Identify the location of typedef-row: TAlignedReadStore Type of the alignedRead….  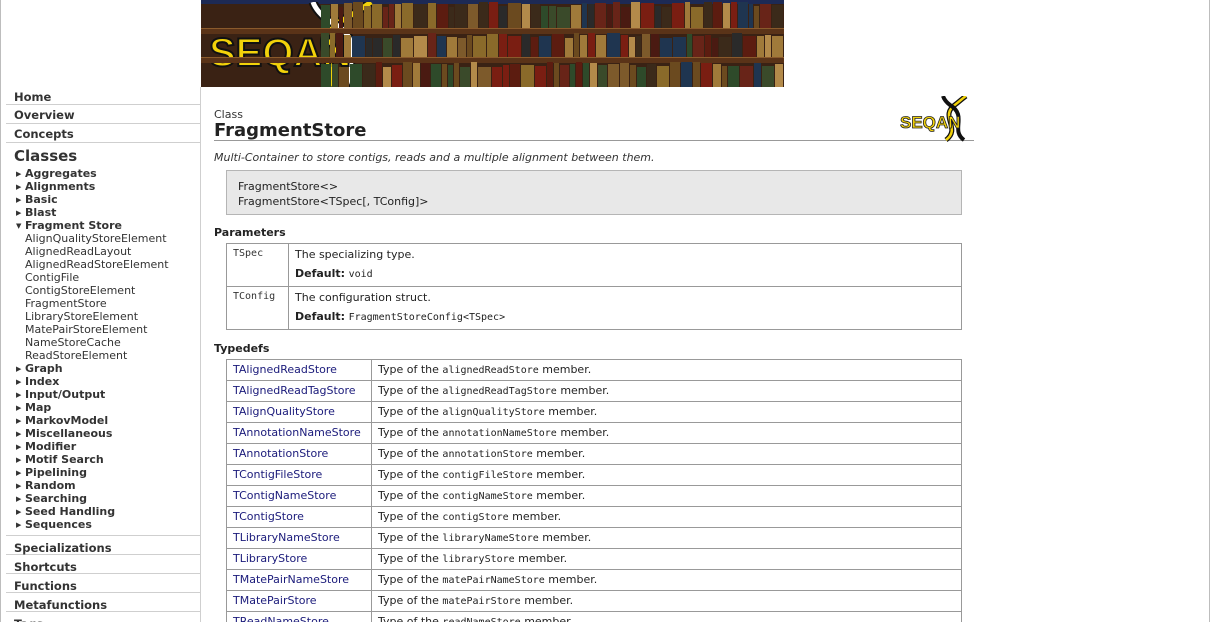
(594, 370).